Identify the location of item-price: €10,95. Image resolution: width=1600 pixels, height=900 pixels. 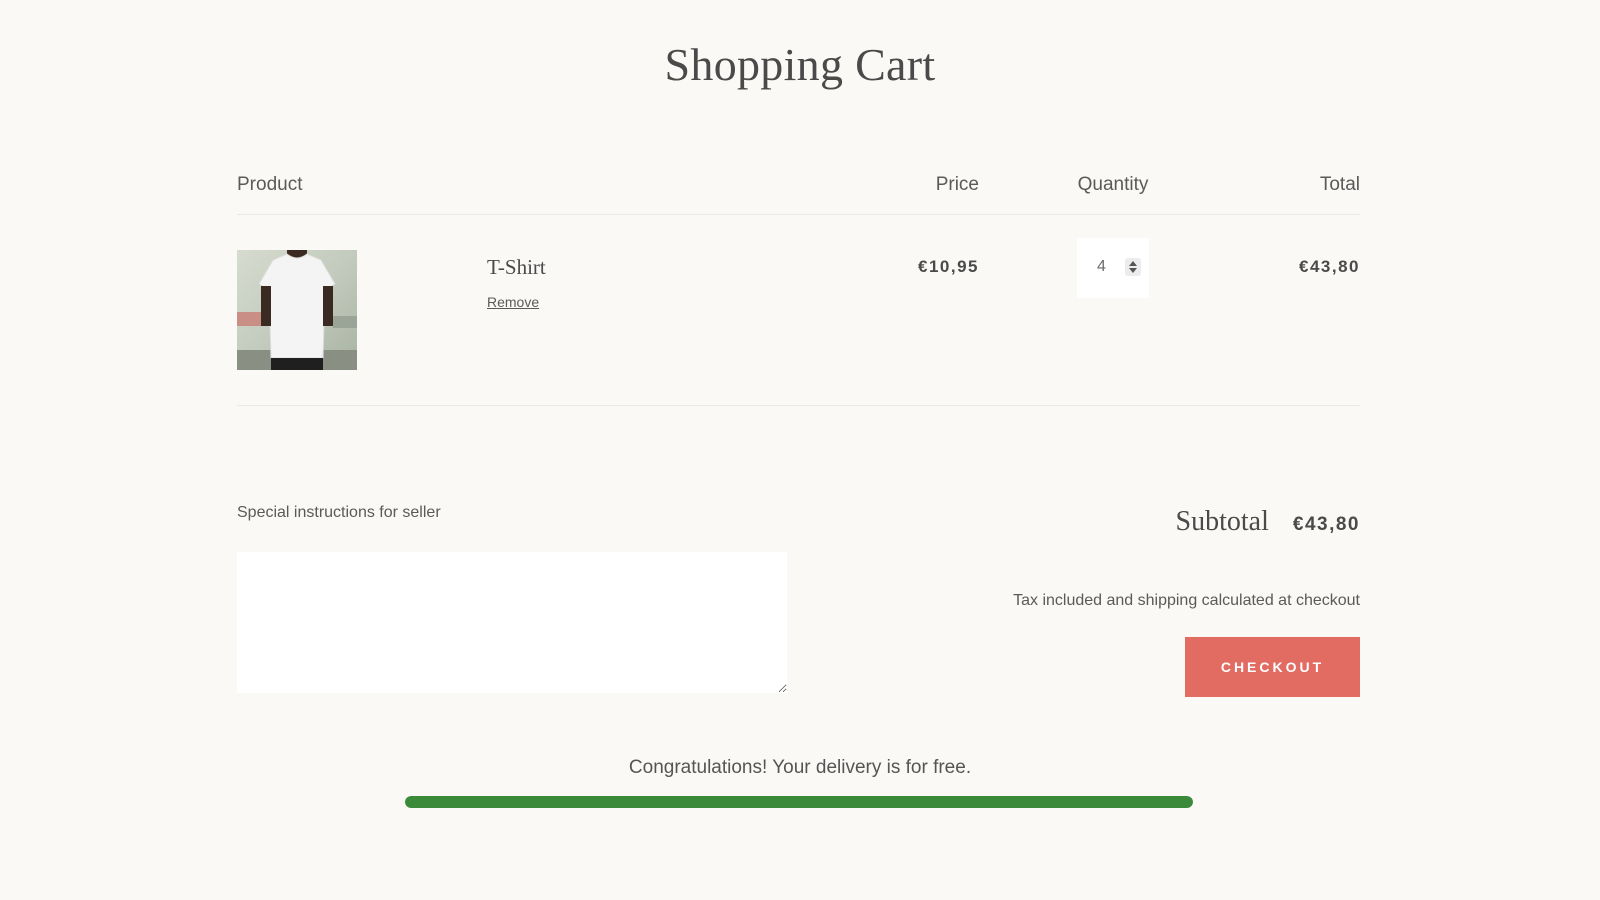
(948, 266).